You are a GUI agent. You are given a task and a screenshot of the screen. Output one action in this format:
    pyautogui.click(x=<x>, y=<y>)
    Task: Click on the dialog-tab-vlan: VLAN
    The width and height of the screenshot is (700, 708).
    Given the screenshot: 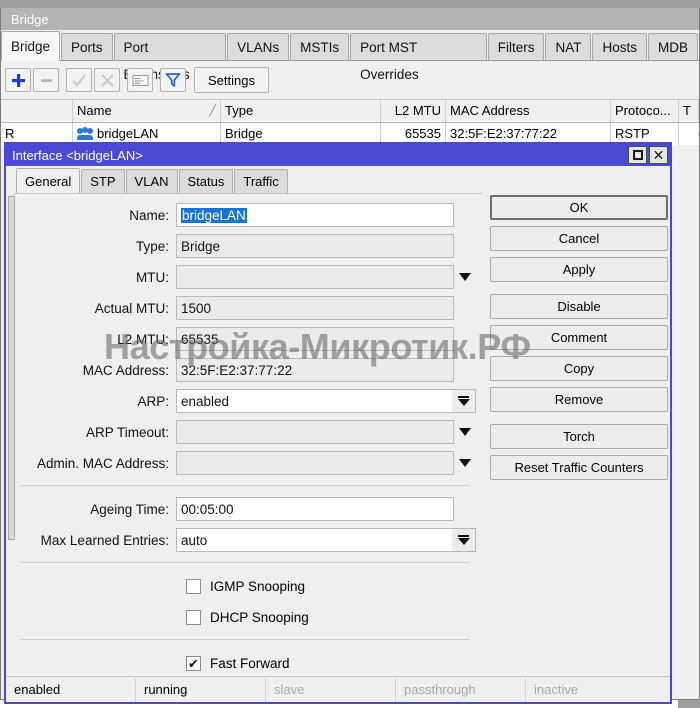 What is the action you would take?
    pyautogui.click(x=151, y=181)
    